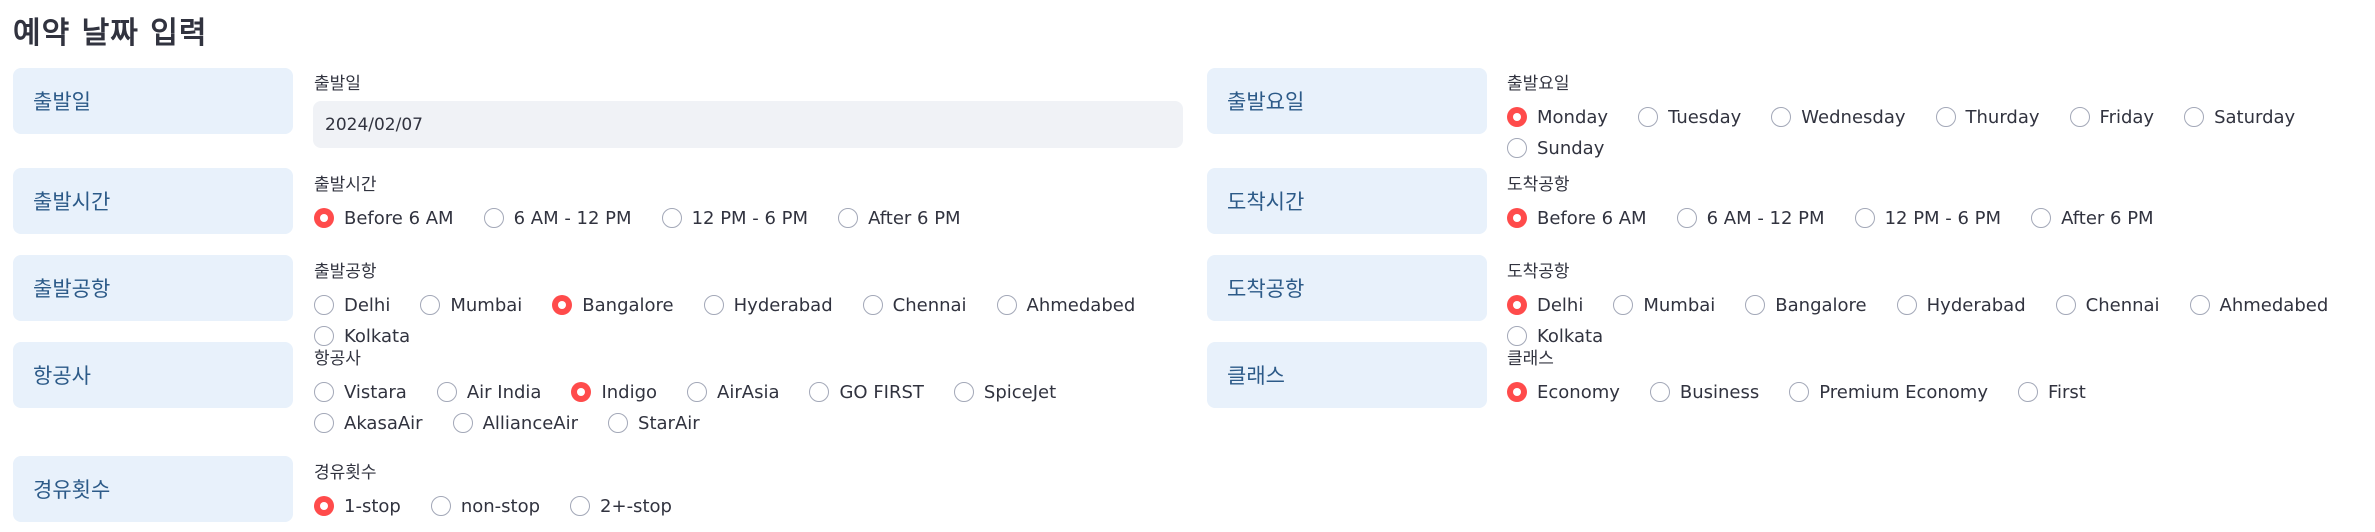  Describe the element at coordinates (345, 185) in the screenshot. I see `caption-departure-time: 출발시간` at that location.